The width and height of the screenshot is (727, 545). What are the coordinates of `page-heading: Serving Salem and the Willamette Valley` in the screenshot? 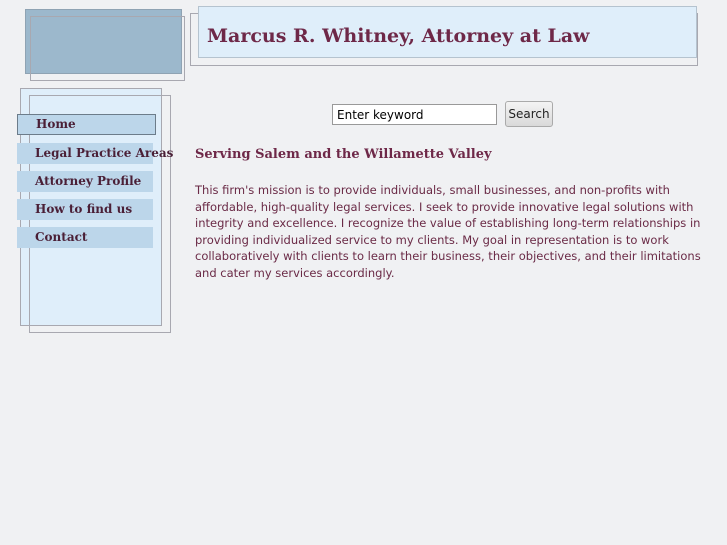 It's located at (343, 154).